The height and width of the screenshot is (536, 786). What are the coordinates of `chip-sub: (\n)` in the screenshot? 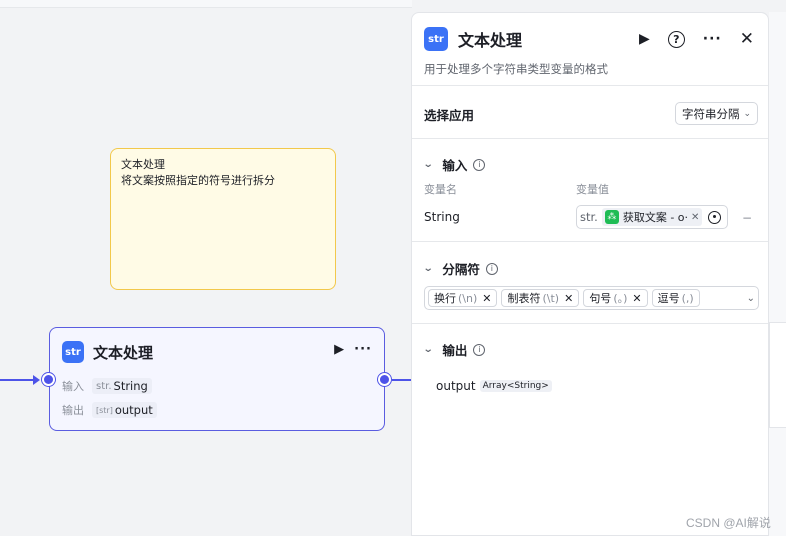 It's located at (468, 298).